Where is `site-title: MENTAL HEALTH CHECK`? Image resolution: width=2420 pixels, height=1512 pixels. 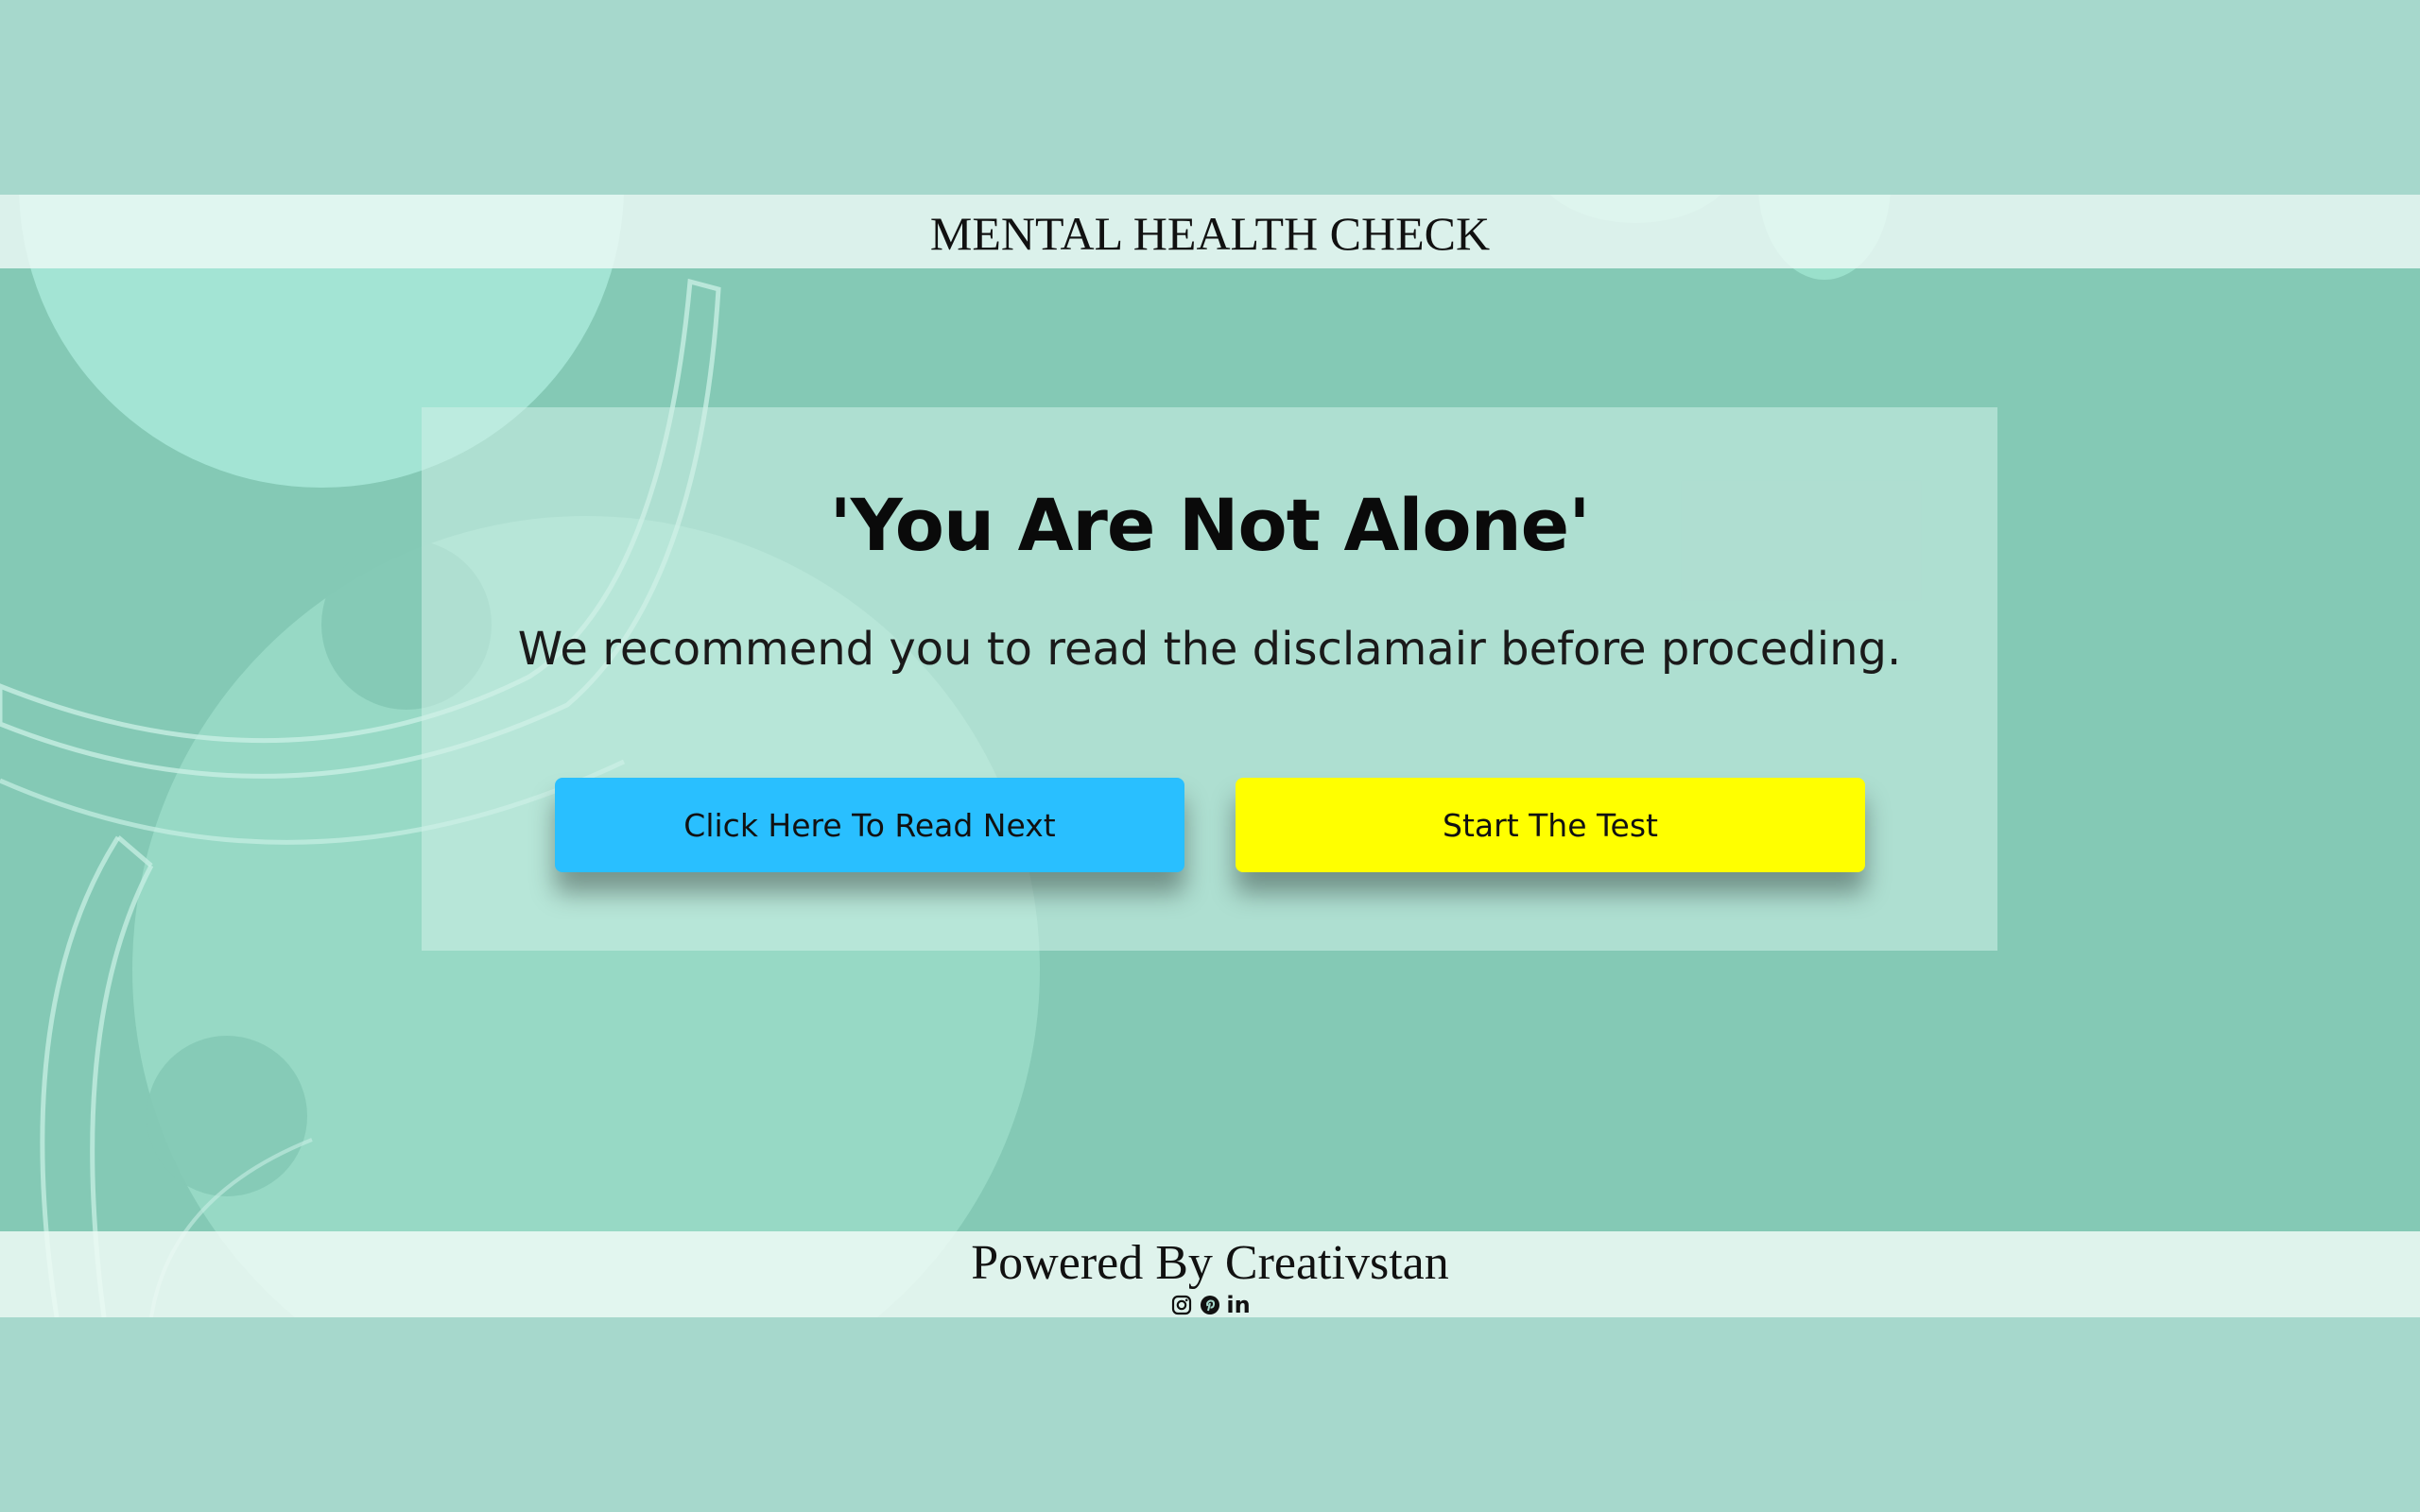
site-title: MENTAL HEALTH CHECK is located at coordinates (1210, 233).